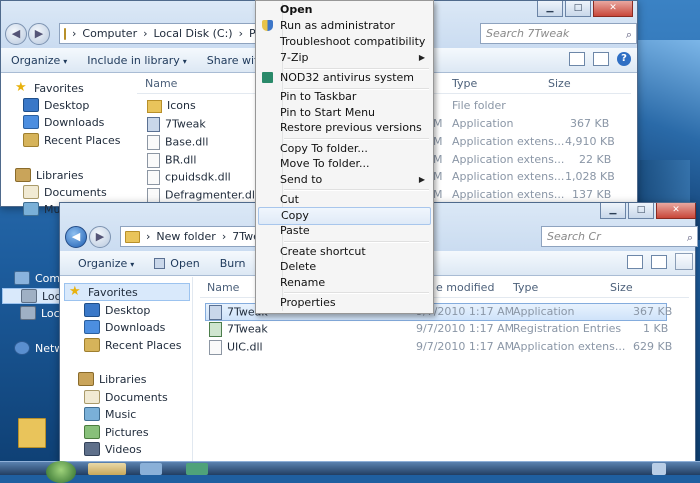 The width and height of the screenshot is (700, 483). I want to click on search-input: Search Cr ⌕, so click(619, 236).